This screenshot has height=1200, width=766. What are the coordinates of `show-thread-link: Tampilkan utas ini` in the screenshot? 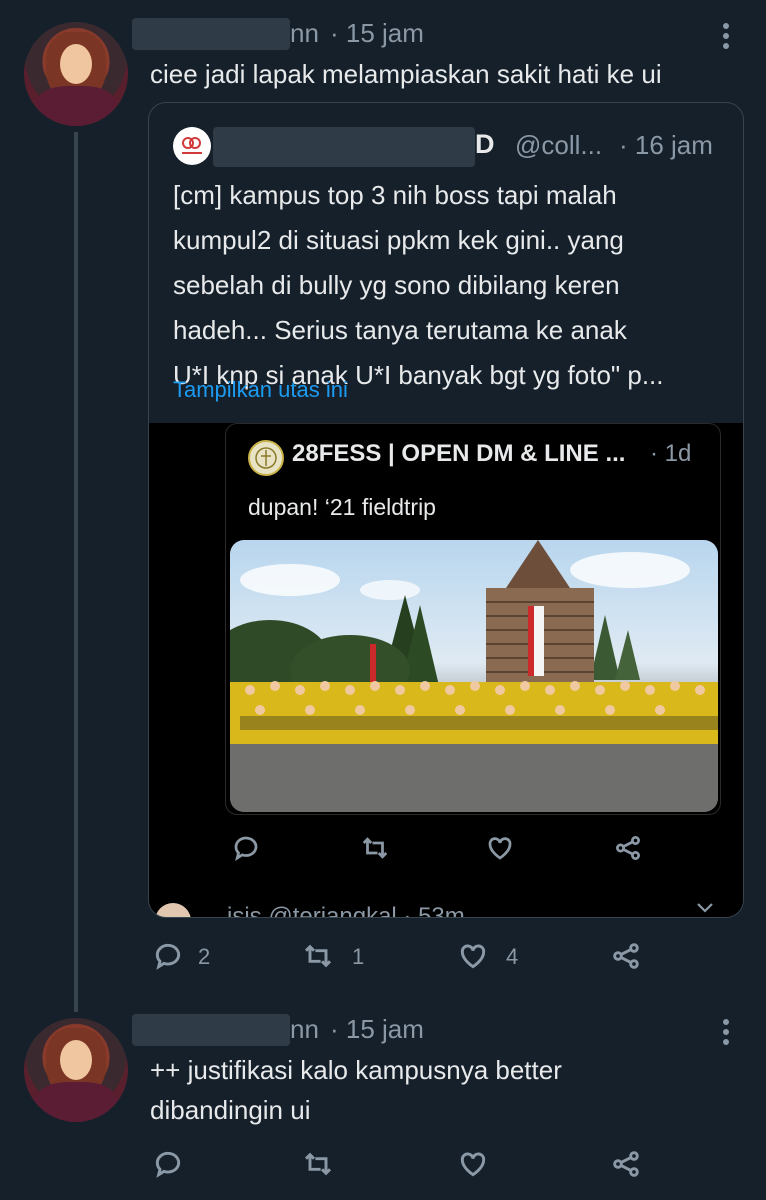 It's located at (260, 390).